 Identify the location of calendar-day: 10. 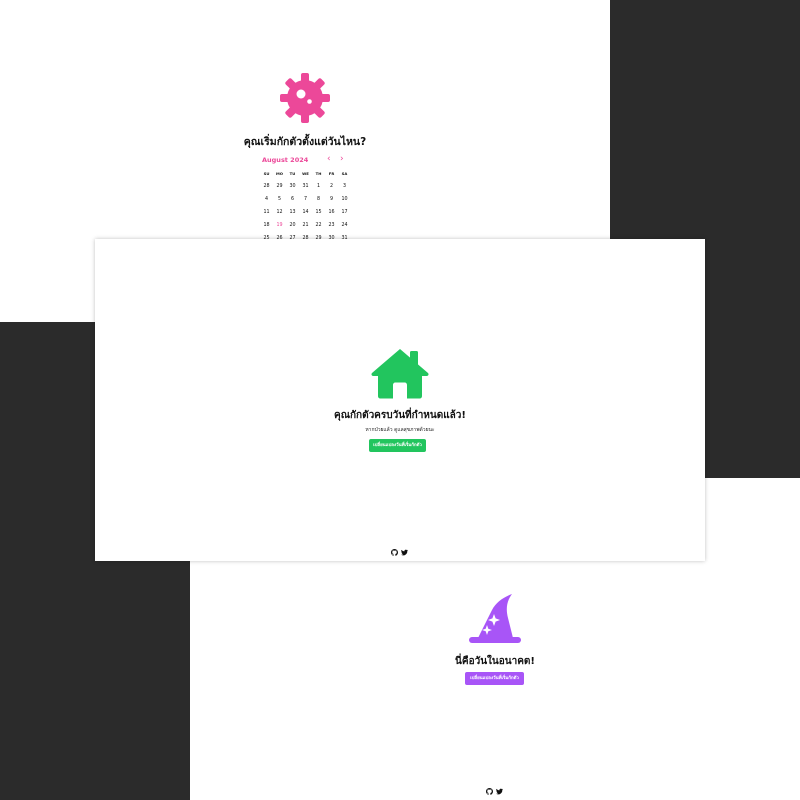
(344, 199).